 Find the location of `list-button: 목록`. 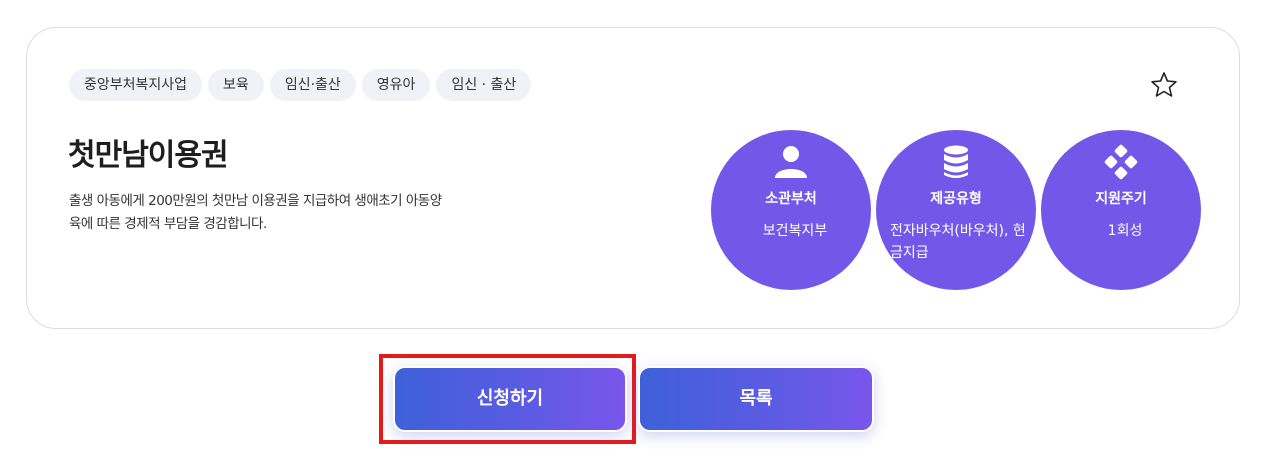

list-button: 목록 is located at coordinates (756, 399).